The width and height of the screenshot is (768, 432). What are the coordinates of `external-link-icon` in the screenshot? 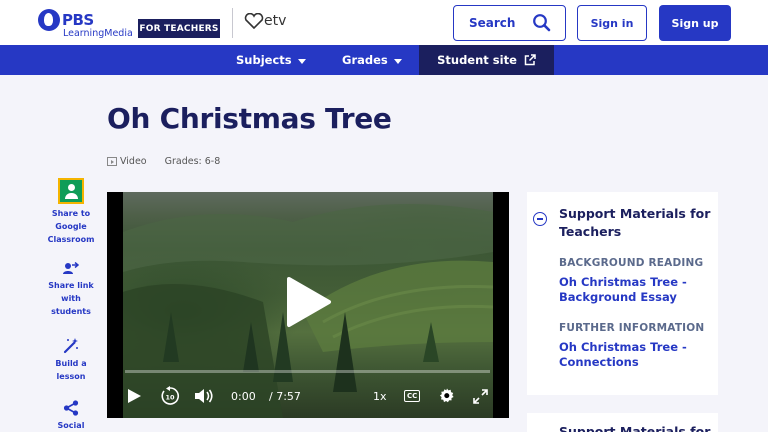 It's located at (530, 60).